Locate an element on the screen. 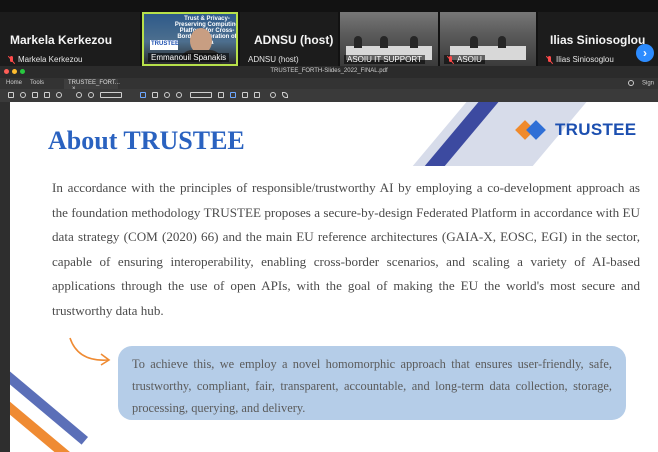  participant-name: ASOIU is located at coordinates (469, 59).